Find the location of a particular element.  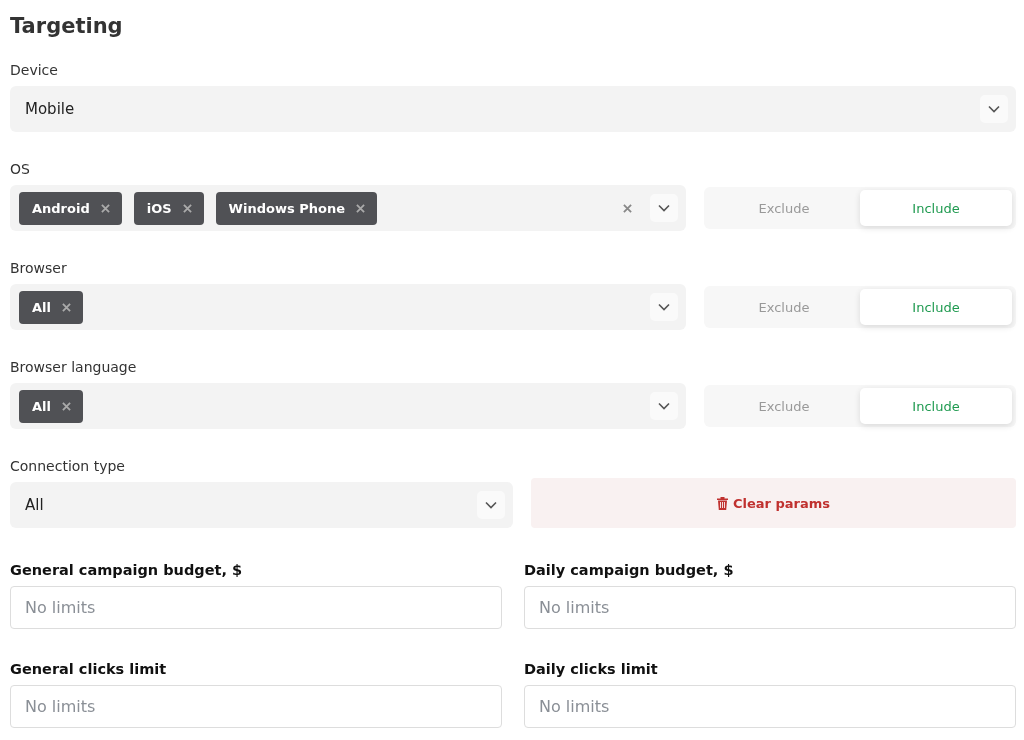

connection-select: All is located at coordinates (261, 505).